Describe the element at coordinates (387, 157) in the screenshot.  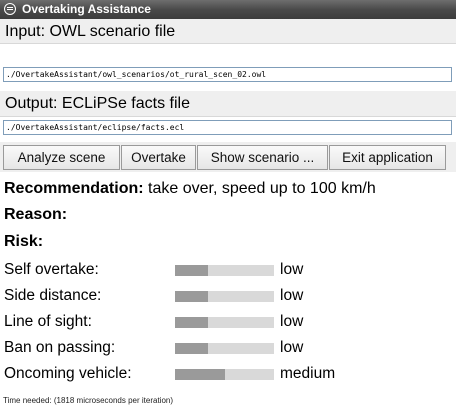
I see `exit-application-button: Exit application` at that location.